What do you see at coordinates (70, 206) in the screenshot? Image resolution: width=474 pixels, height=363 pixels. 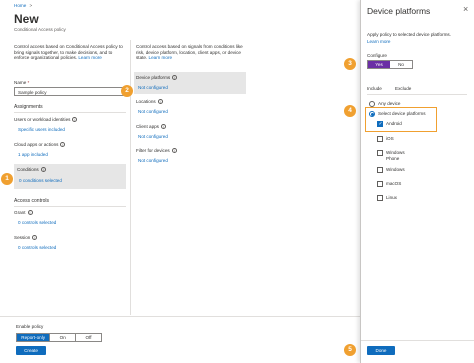 I see `access-controls-divider` at bounding box center [70, 206].